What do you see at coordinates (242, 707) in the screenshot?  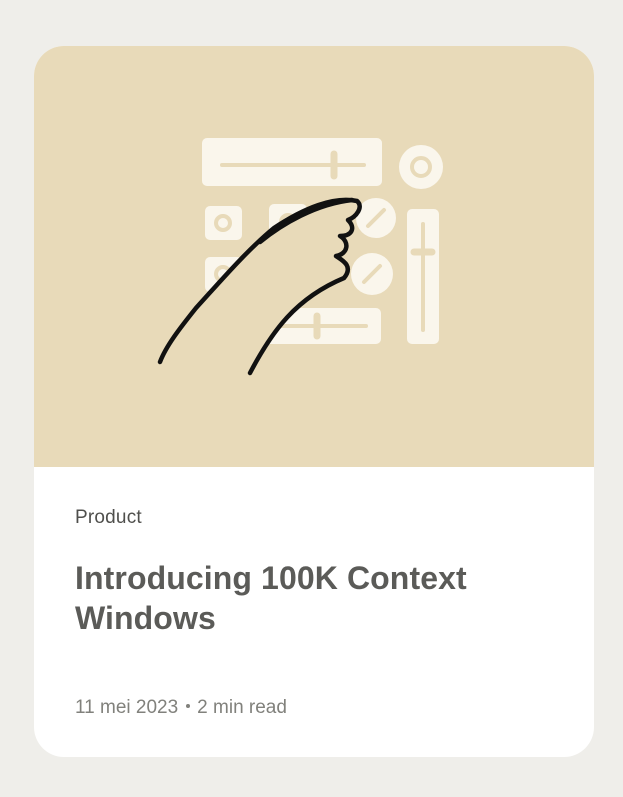 I see `article-read-time: 2 min read` at bounding box center [242, 707].